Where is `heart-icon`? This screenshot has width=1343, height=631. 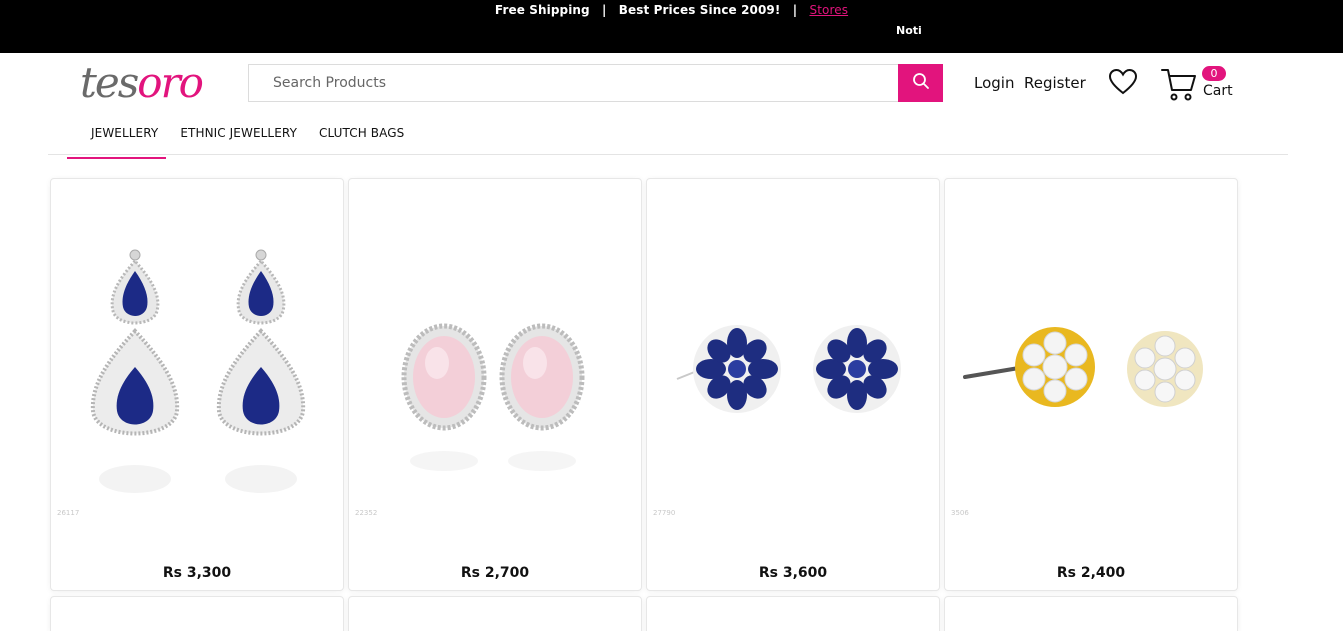 heart-icon is located at coordinates (1123, 84).